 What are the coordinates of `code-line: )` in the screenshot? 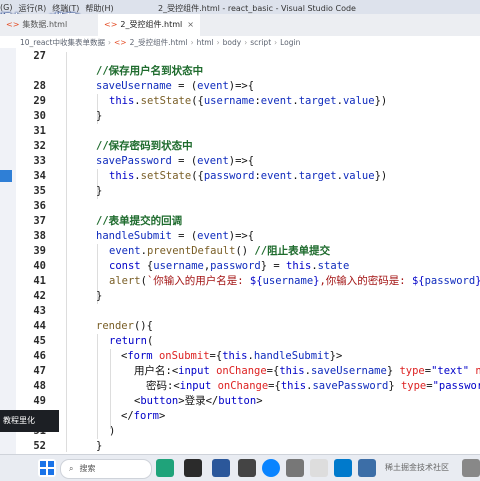 It's located at (112, 431).